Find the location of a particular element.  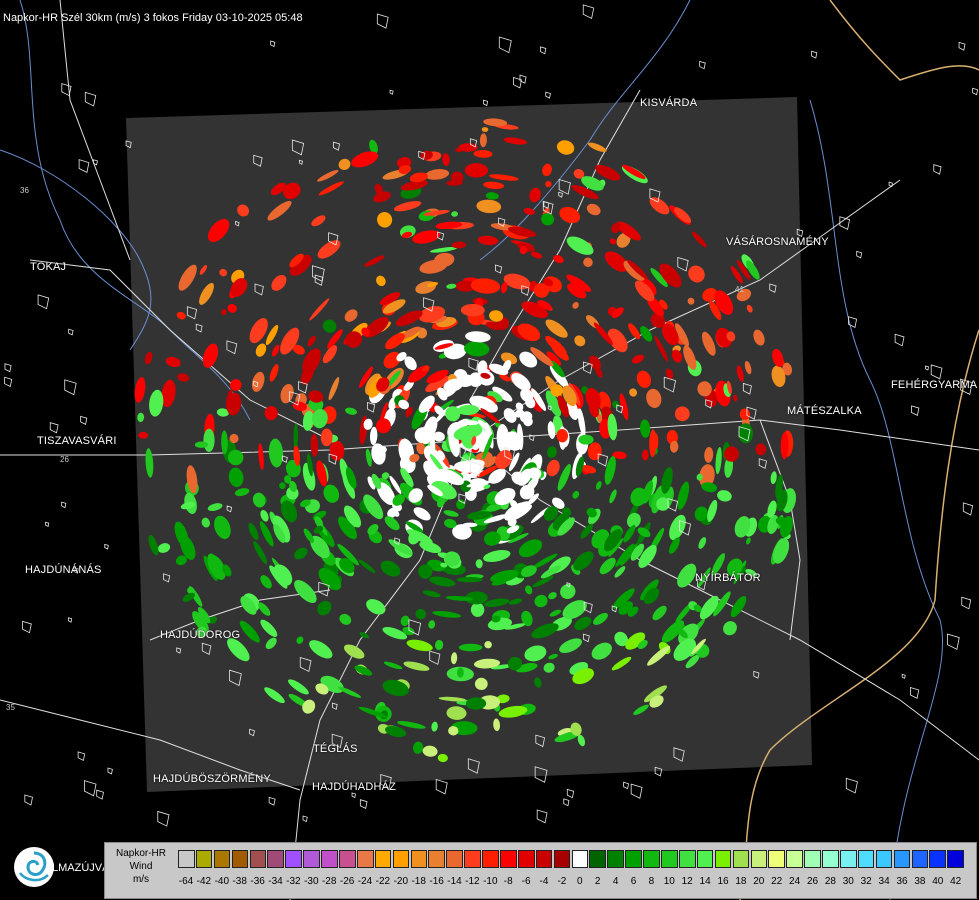

legend-title-line1: Napkor-HR is located at coordinates (140, 853).